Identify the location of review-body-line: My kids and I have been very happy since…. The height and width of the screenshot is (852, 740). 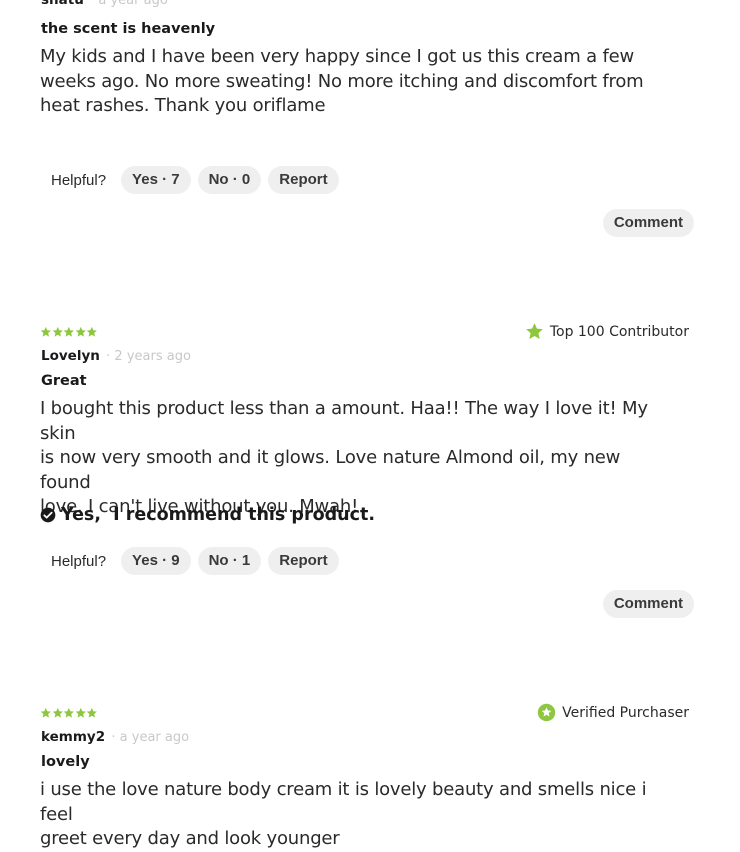
(337, 56).